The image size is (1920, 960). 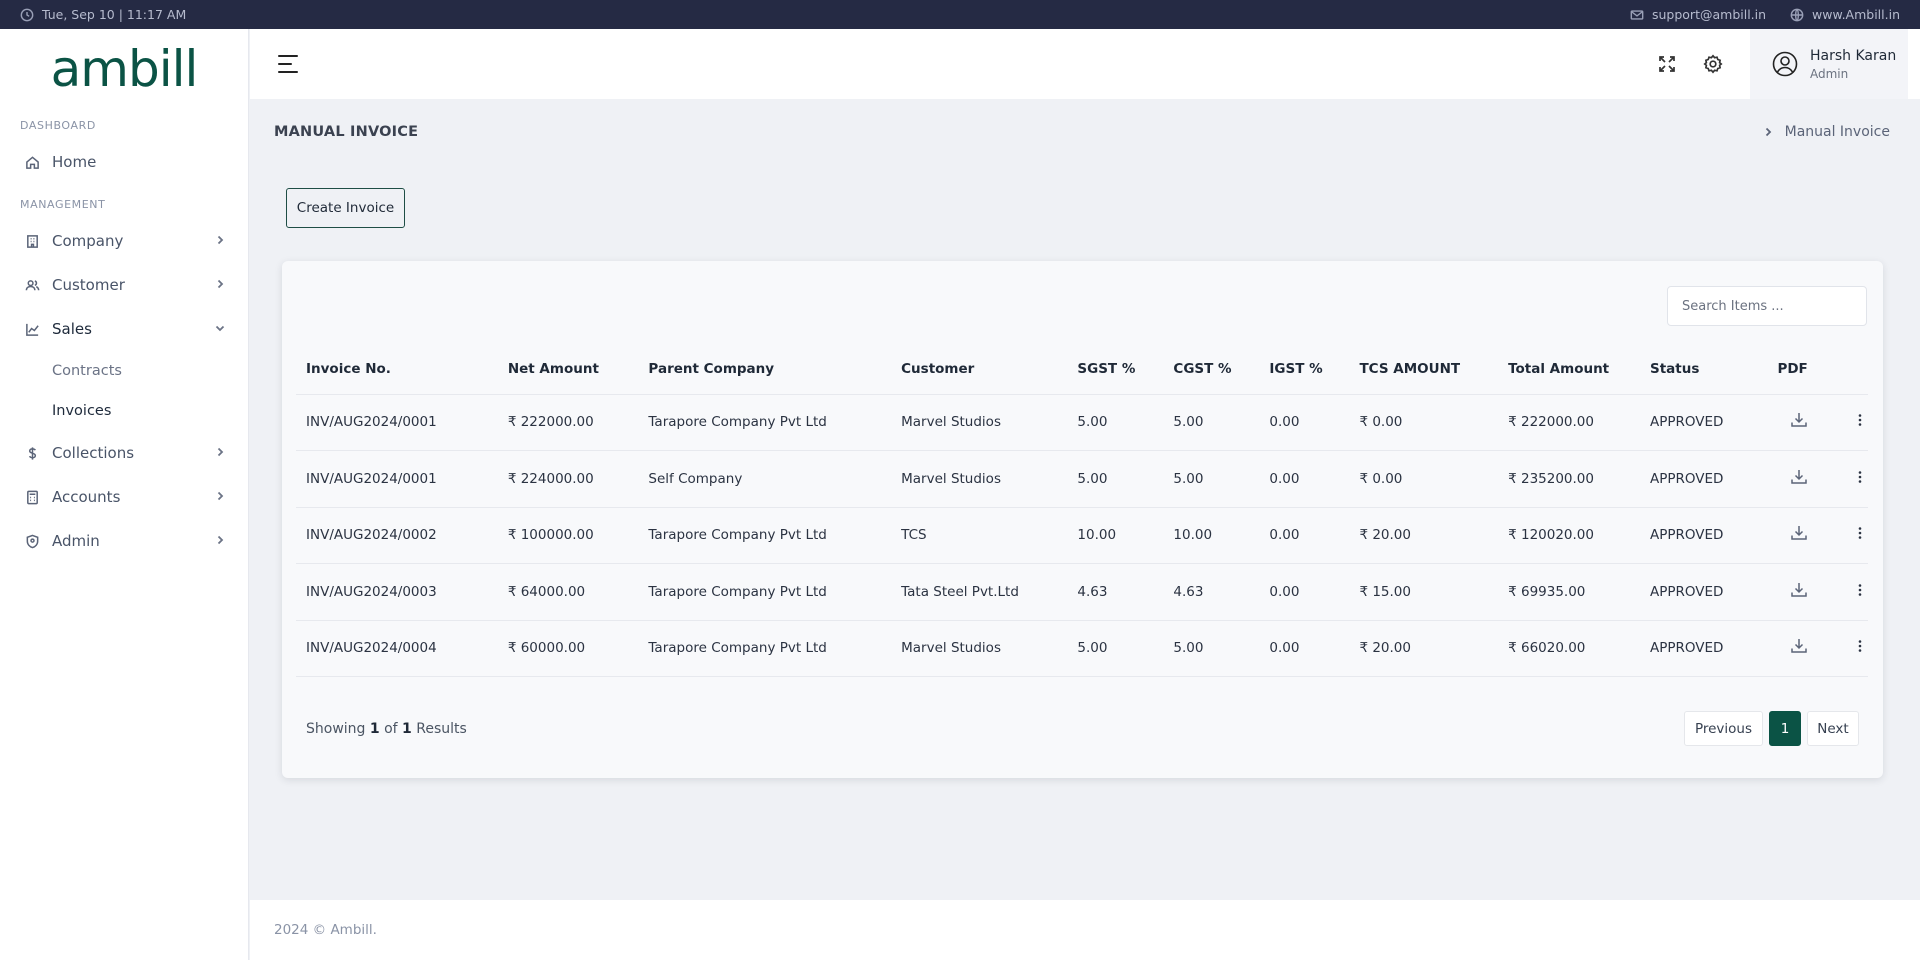 What do you see at coordinates (1797, 14) in the screenshot?
I see `globe-icon` at bounding box center [1797, 14].